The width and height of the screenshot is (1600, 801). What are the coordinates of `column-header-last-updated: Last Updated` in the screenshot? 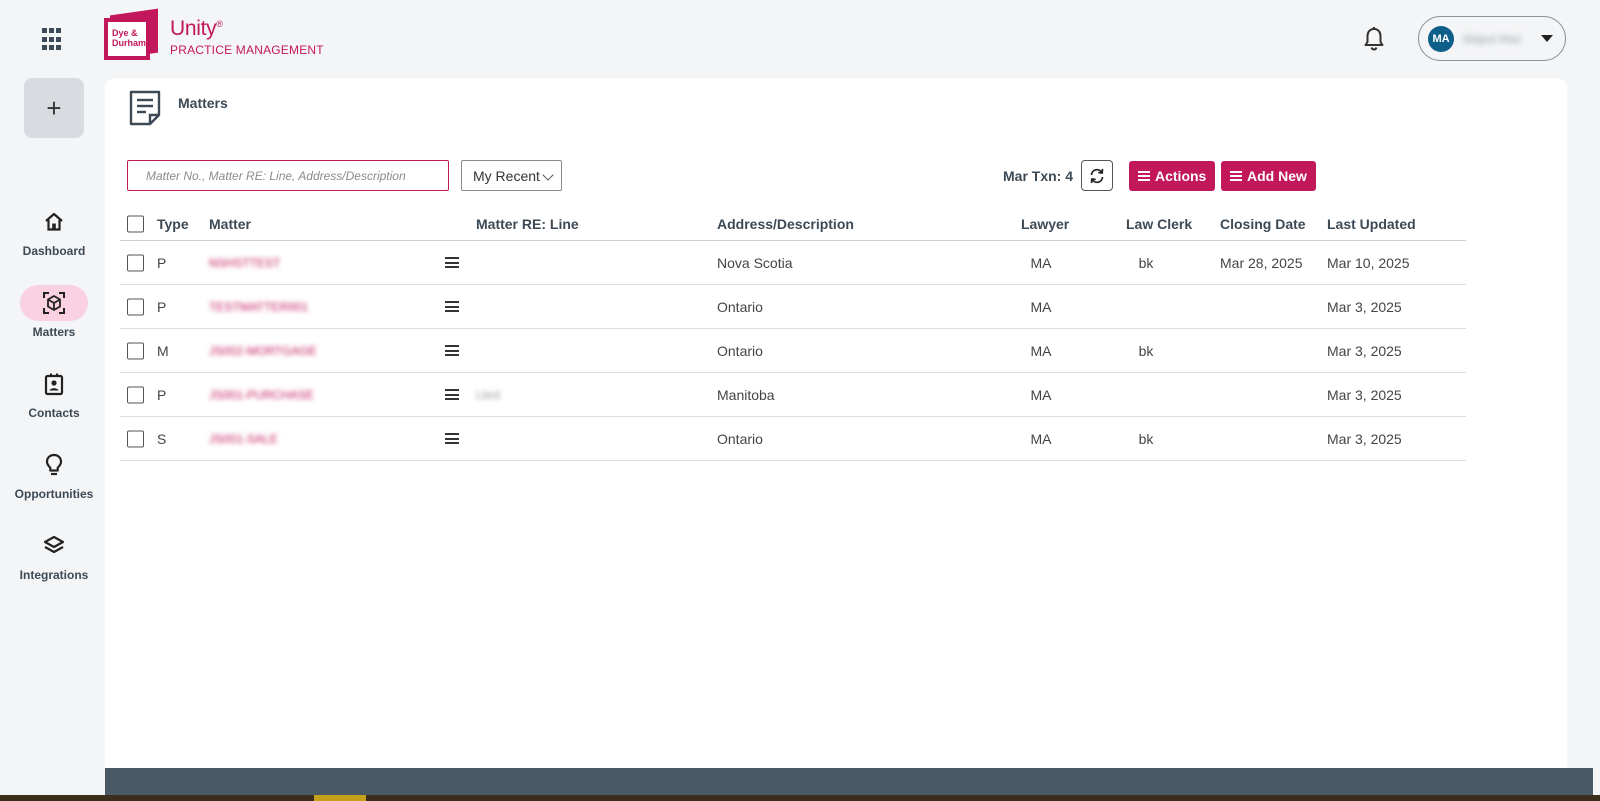 It's located at (1371, 224).